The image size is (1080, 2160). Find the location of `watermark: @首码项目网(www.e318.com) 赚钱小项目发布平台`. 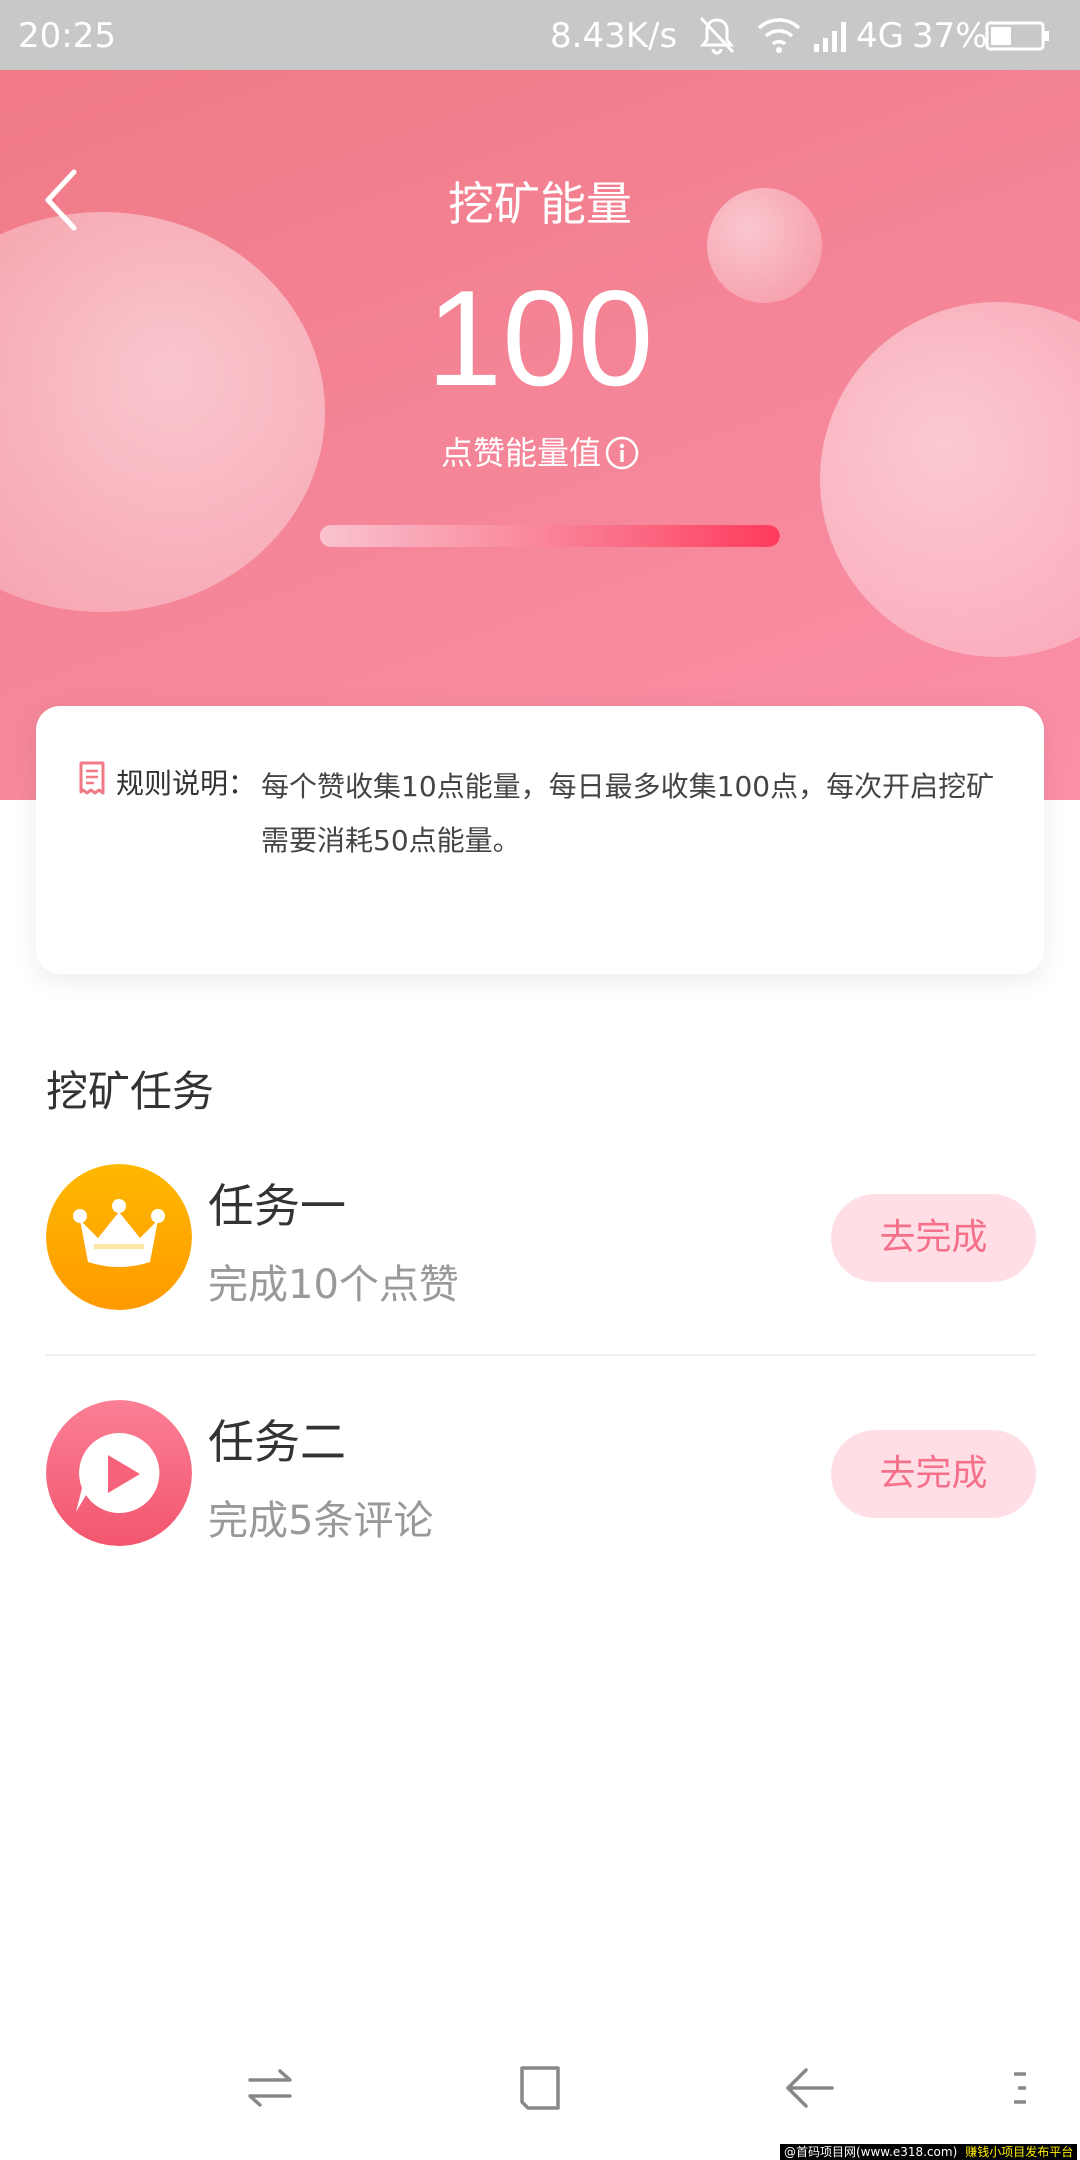

watermark: @首码项目网(www.e318.com) 赚钱小项目发布平台 is located at coordinates (929, 2152).